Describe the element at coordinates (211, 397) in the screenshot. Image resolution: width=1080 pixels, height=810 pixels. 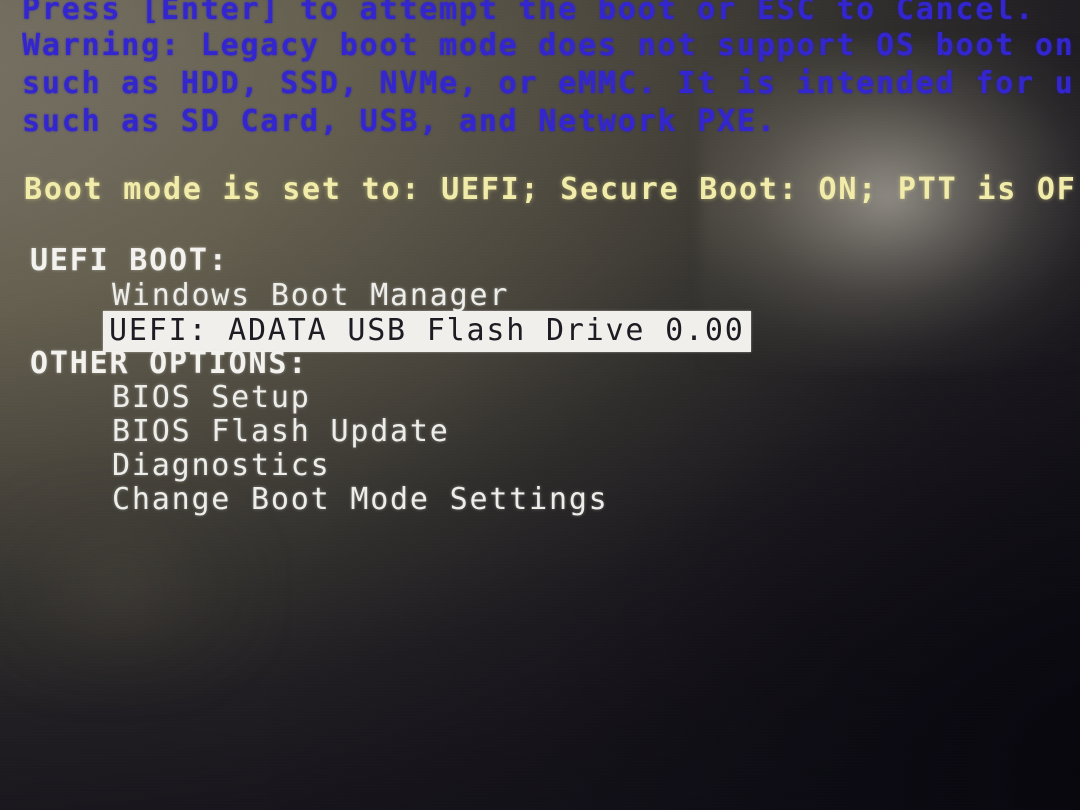
I see `other-option-bios-setup: BIOS Setup` at that location.